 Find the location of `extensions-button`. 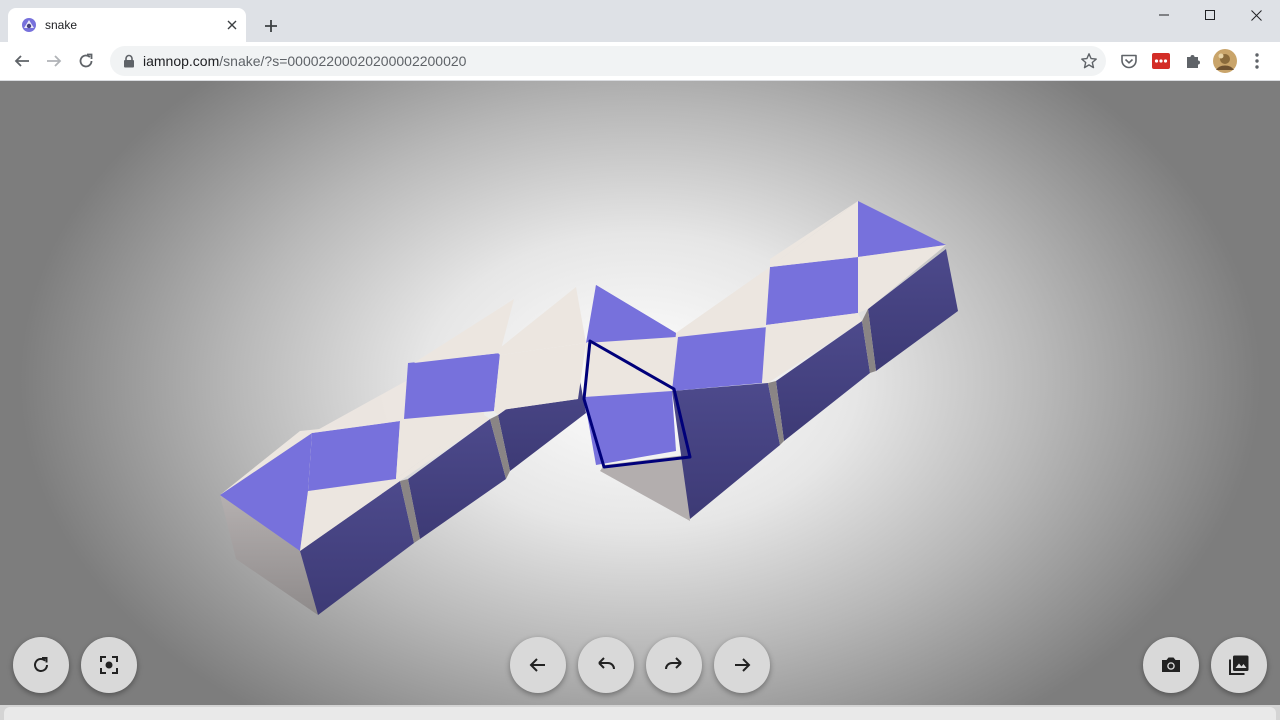

extensions-button is located at coordinates (1193, 61).